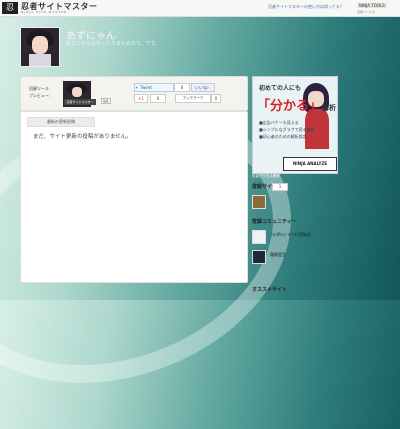  What do you see at coordinates (80, 102) in the screenshot?
I see `site-master-badge: 忍者サイトマスター` at bounding box center [80, 102].